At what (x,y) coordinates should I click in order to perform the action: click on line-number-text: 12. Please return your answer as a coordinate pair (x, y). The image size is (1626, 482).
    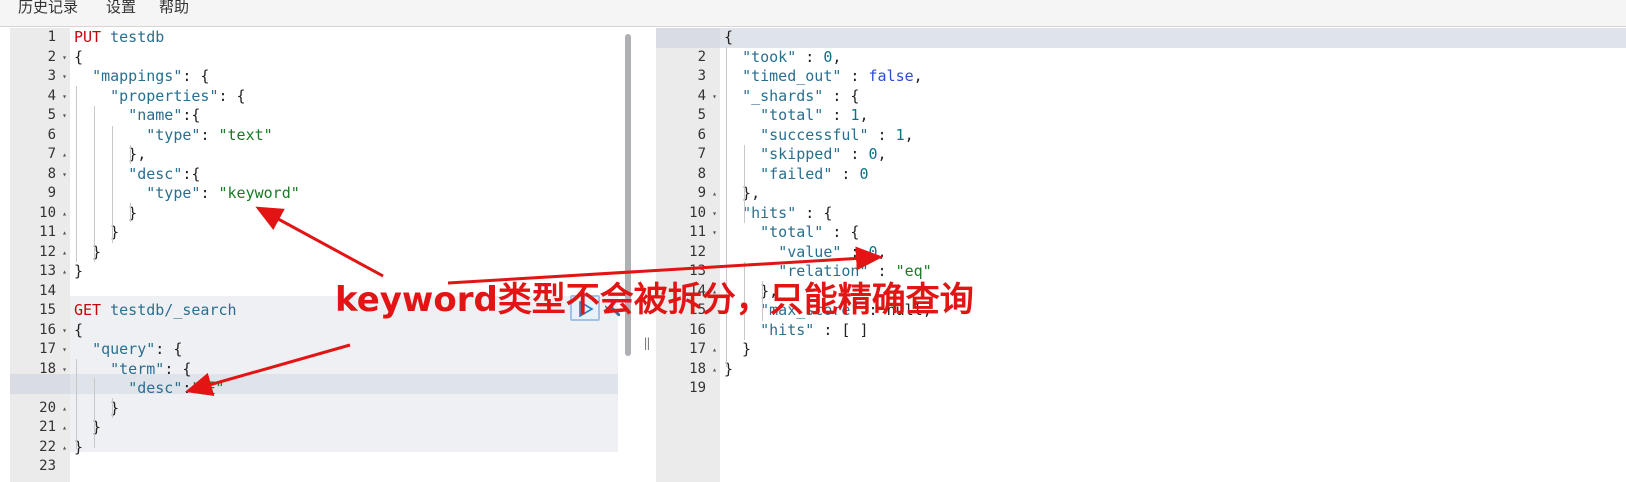
    Looking at the image, I should click on (47, 251).